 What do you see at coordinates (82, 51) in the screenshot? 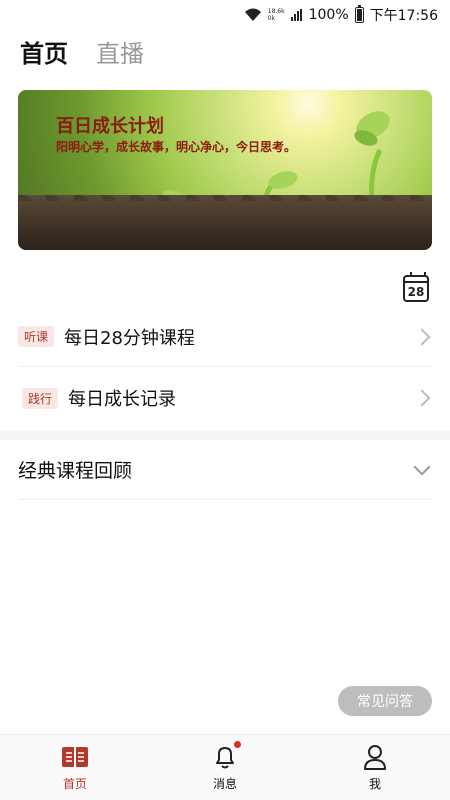
I see `top-tabs: 首页 直播` at bounding box center [82, 51].